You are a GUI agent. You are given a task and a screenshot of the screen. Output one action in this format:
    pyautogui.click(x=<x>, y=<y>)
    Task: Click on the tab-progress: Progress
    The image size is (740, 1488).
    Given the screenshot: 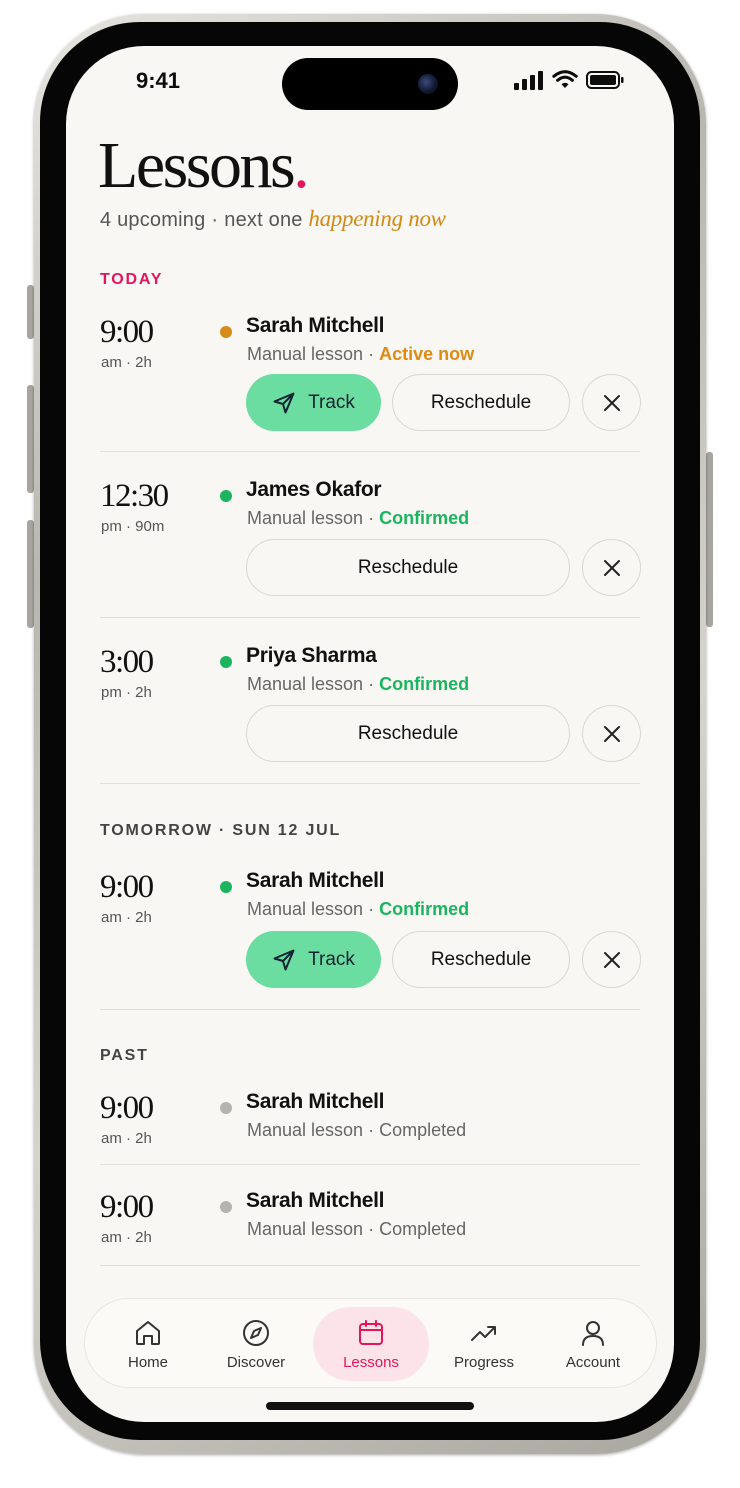 What is the action you would take?
    pyautogui.click(x=484, y=1344)
    